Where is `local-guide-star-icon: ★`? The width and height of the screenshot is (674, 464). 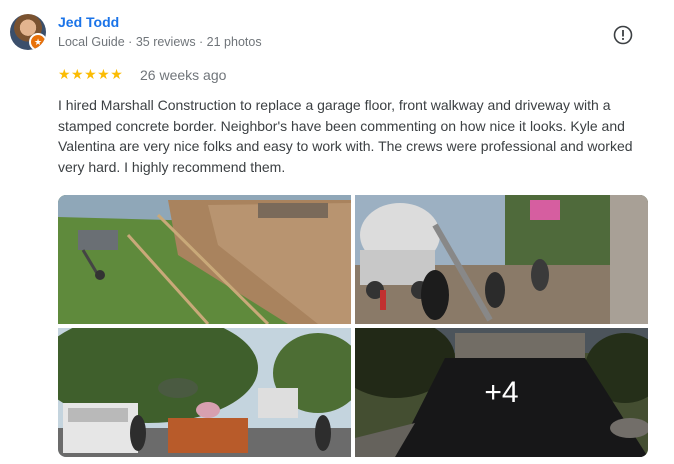 local-guide-star-icon: ★ is located at coordinates (37, 41).